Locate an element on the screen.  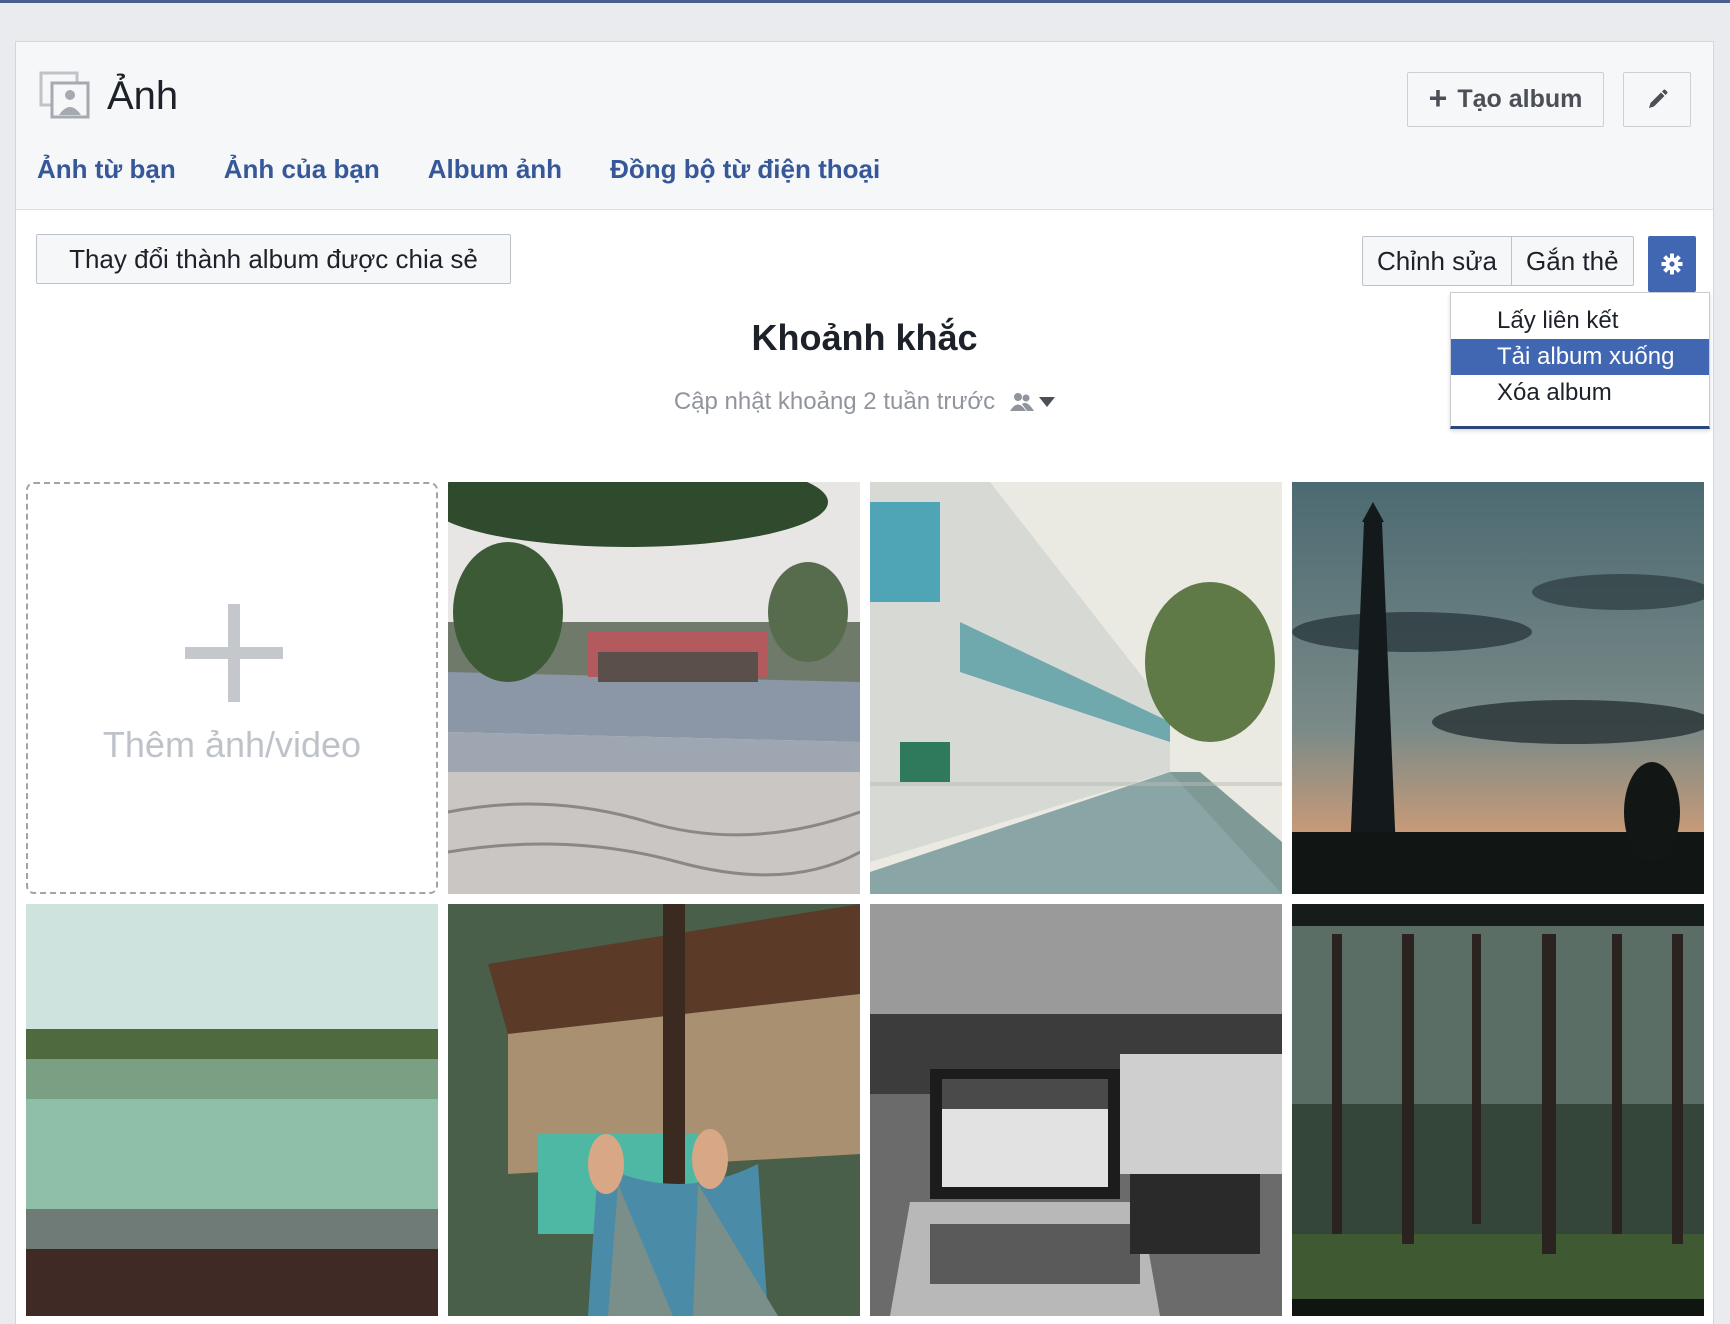
photo-lighthouse is located at coordinates (1498, 688).